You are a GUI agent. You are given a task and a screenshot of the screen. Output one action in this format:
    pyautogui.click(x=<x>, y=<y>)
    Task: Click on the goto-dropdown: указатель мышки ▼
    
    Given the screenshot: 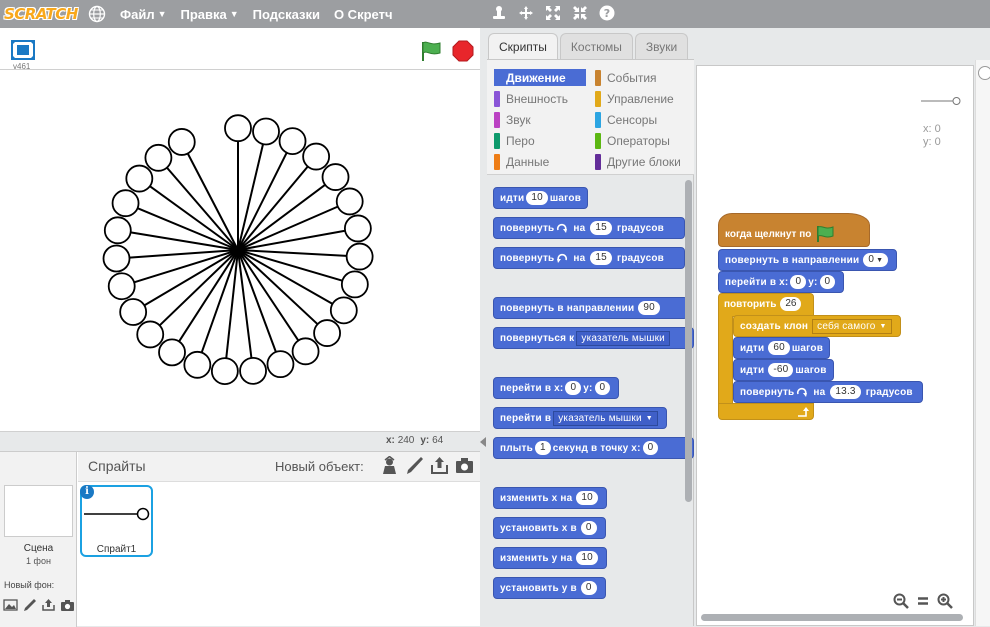 What is the action you would take?
    pyautogui.click(x=605, y=418)
    